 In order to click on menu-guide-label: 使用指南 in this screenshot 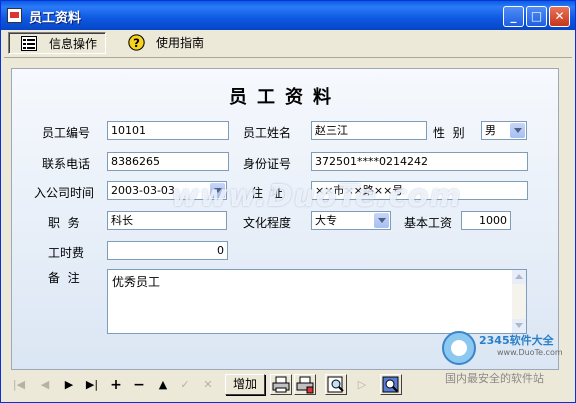, I will do `click(180, 43)`.